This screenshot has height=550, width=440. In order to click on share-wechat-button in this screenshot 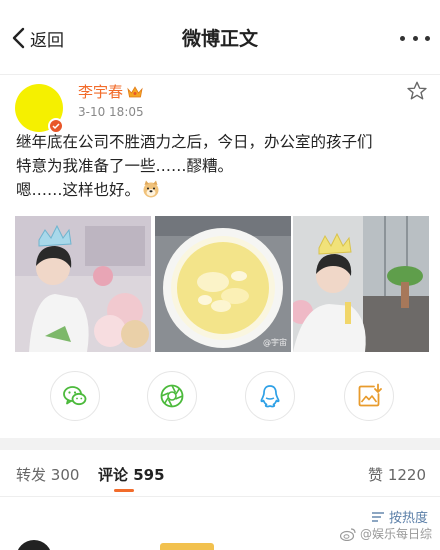, I will do `click(75, 396)`.